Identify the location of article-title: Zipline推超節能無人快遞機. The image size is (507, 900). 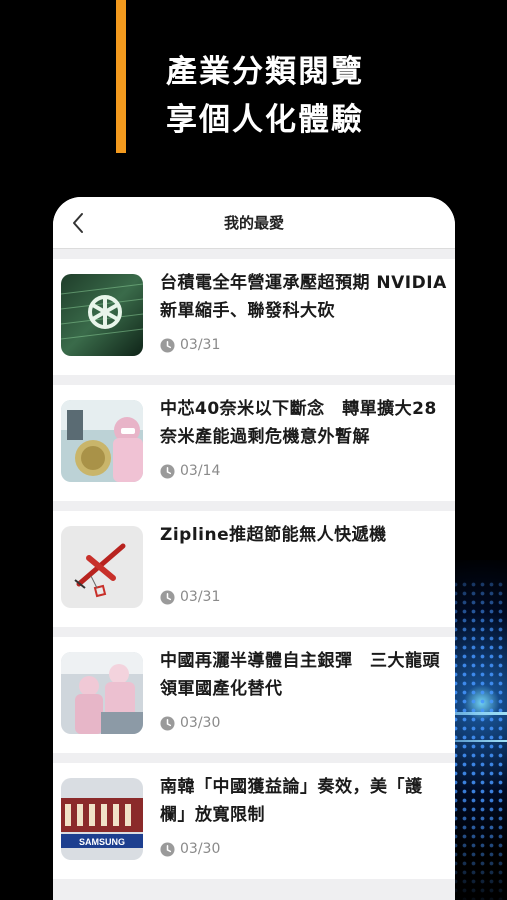
(273, 535).